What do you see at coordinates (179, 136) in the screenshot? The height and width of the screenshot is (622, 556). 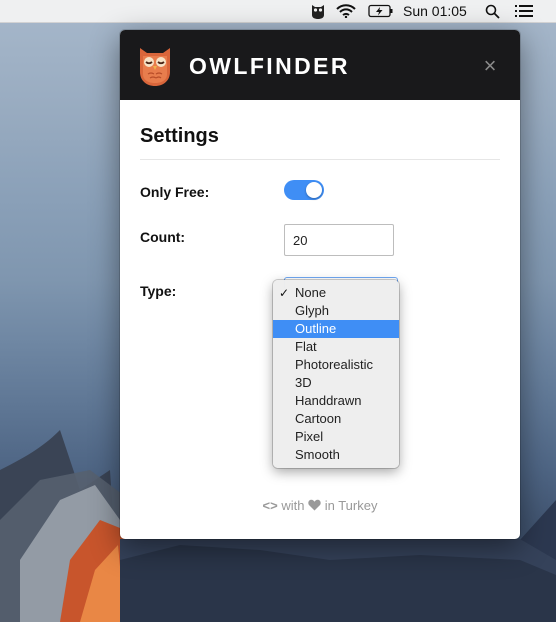 I see `page-title: Settings` at bounding box center [179, 136].